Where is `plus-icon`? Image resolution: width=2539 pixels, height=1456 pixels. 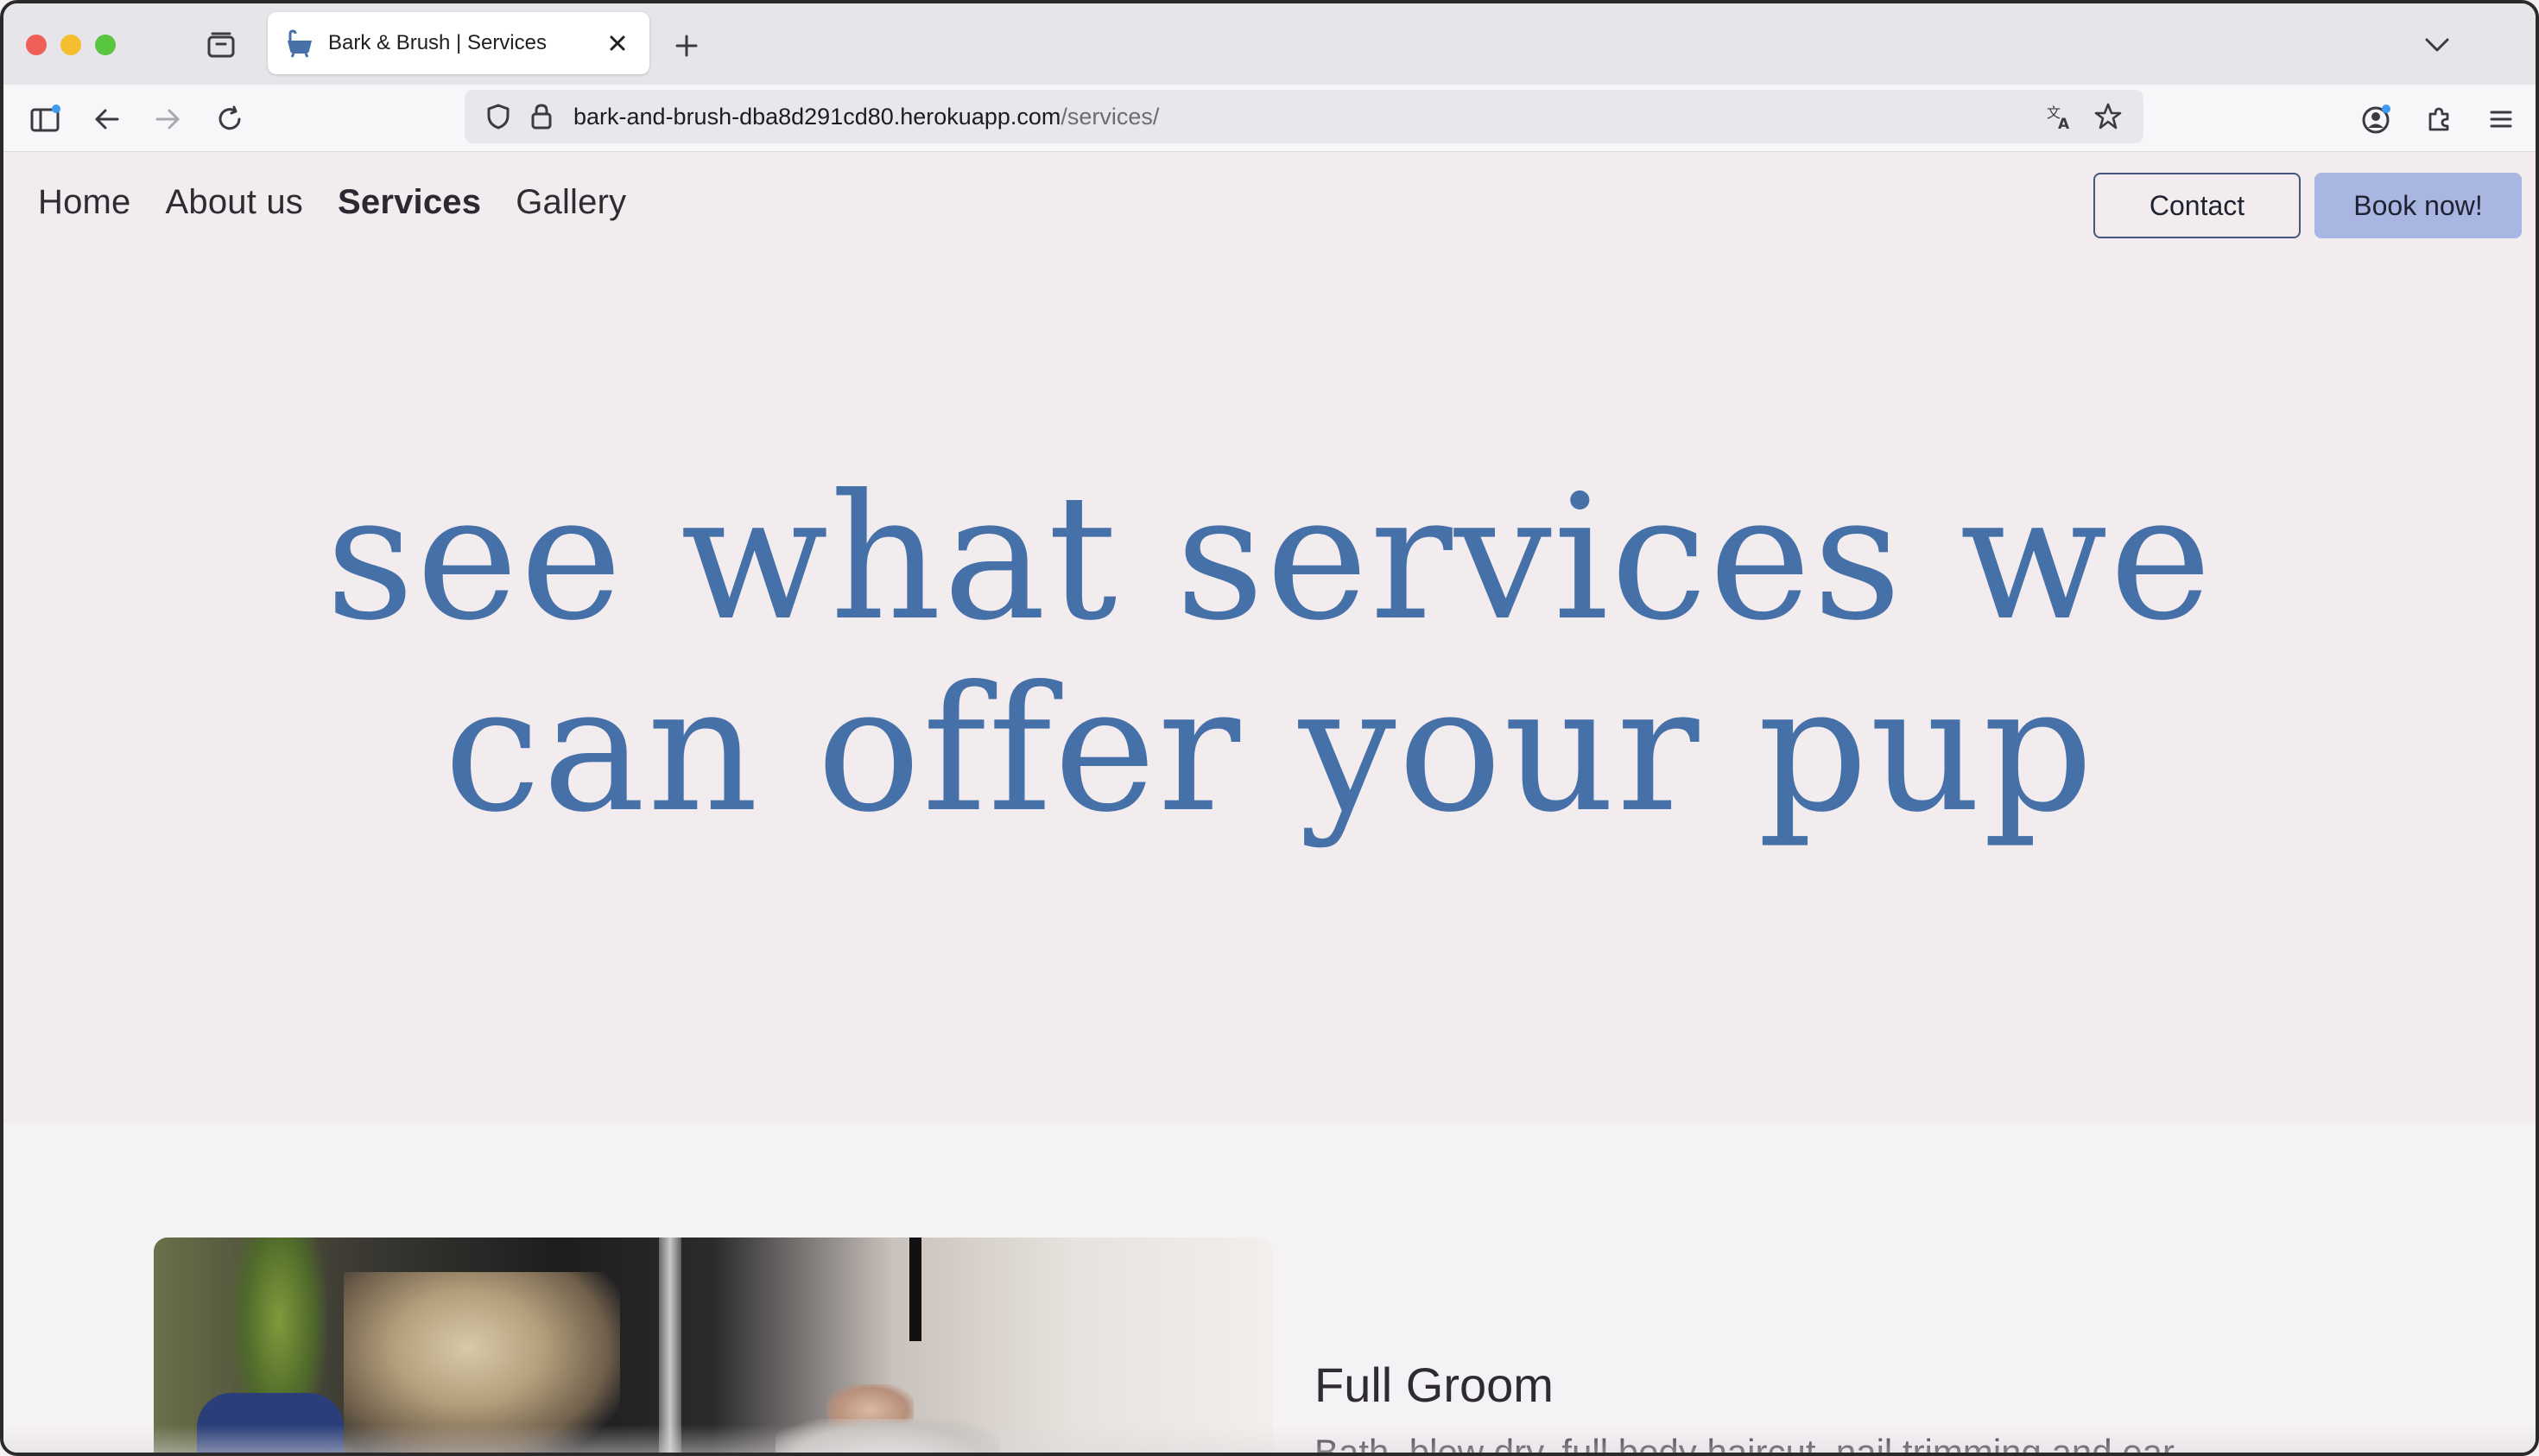
plus-icon is located at coordinates (686, 46).